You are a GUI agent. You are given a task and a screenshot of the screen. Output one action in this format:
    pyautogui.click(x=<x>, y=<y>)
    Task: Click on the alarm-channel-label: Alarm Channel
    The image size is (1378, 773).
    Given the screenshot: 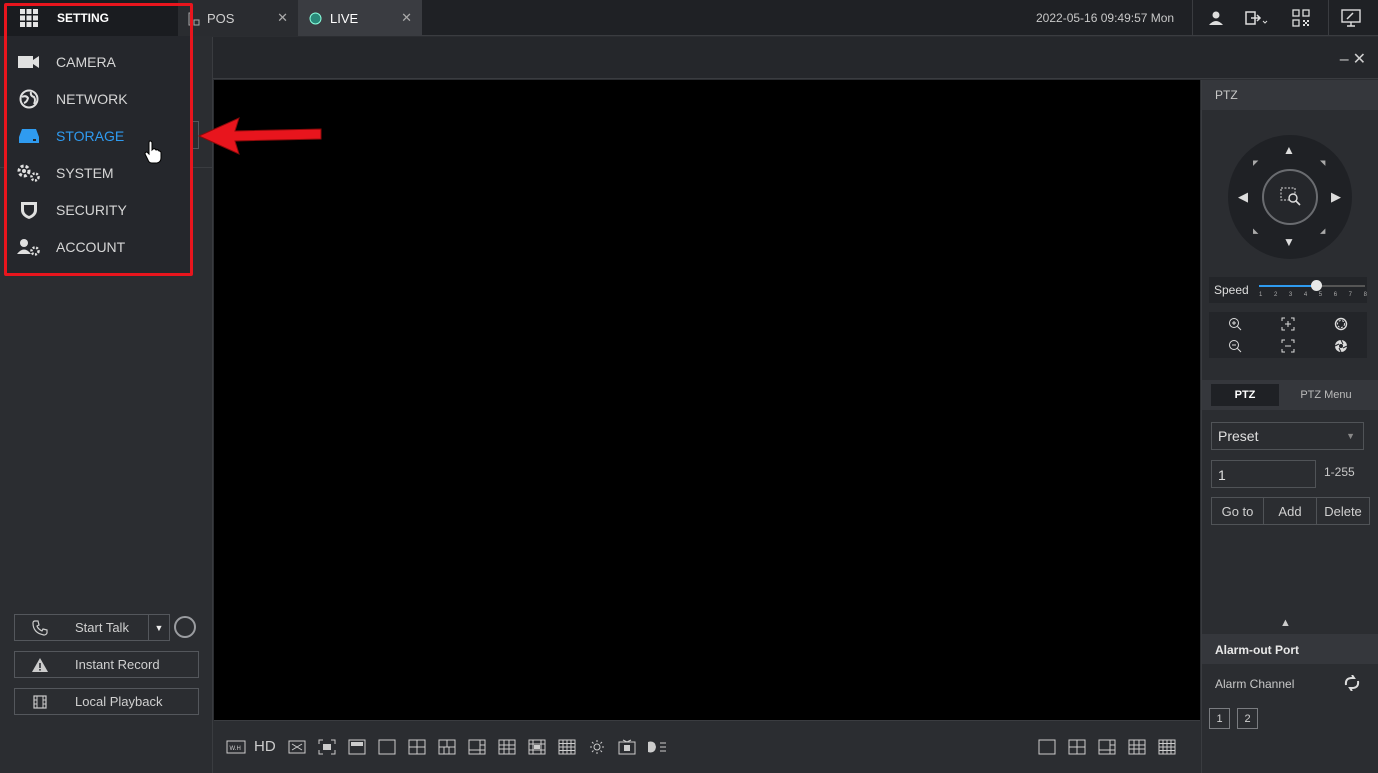 What is the action you would take?
    pyautogui.click(x=1255, y=684)
    